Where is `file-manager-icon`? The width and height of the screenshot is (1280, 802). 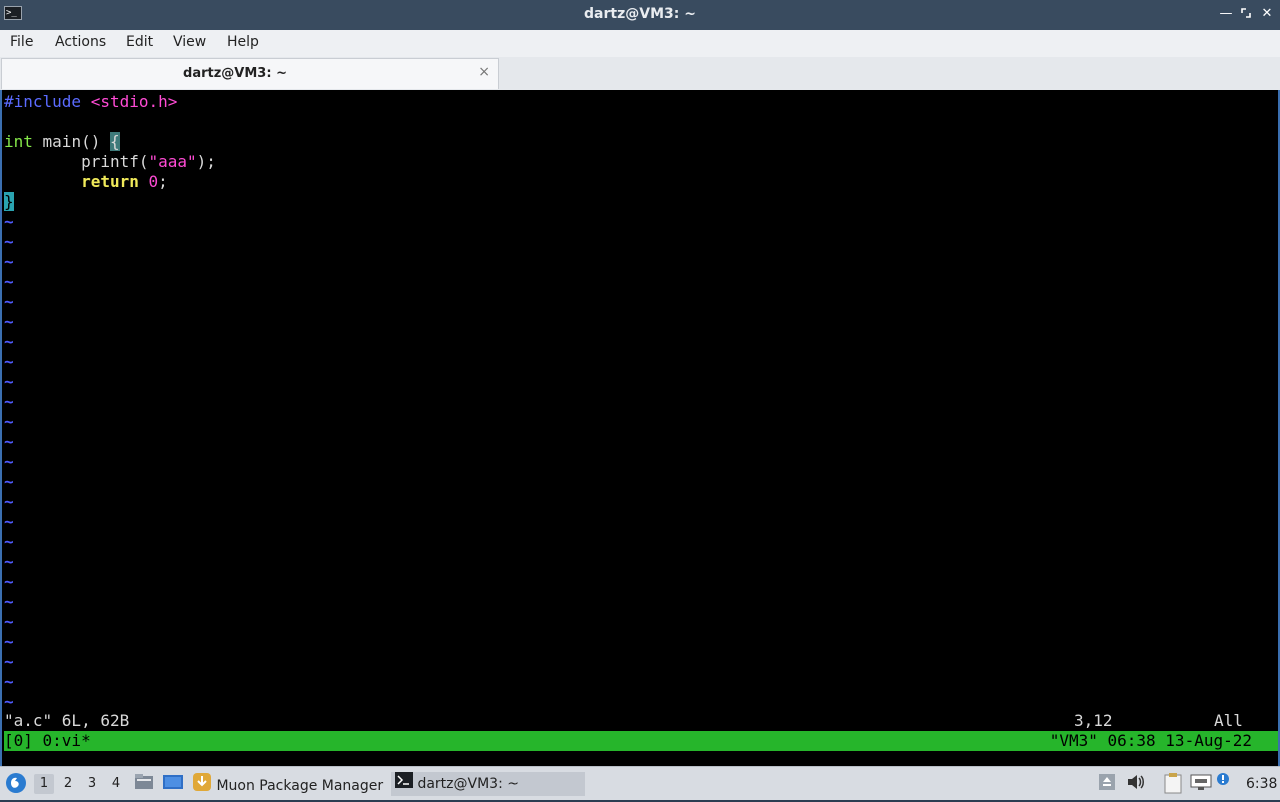 file-manager-icon is located at coordinates (144, 784).